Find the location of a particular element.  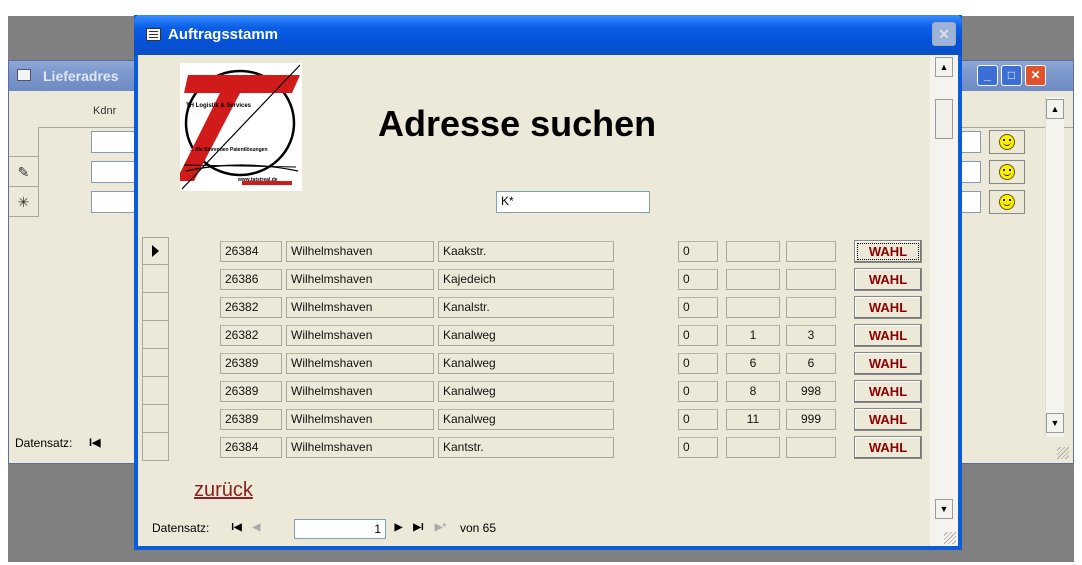

table-row: 26386 Wilhelmshaven Kajedeich 0 WAHL is located at coordinates (534, 279).